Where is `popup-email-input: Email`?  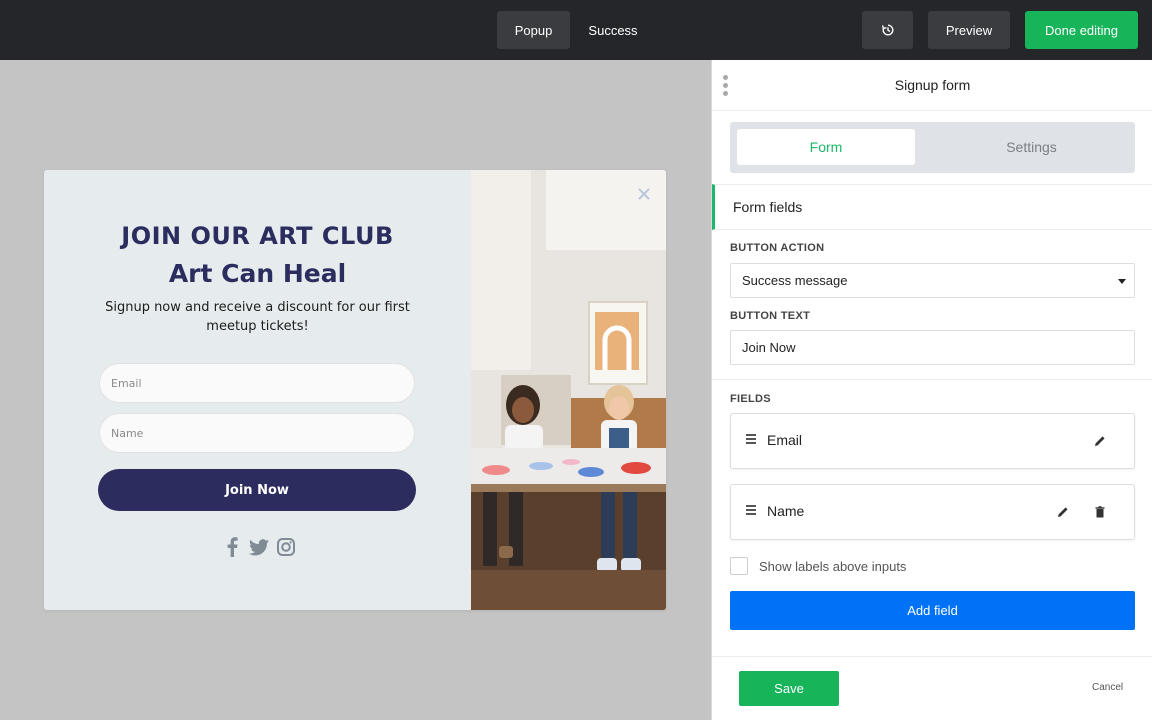
popup-email-input: Email is located at coordinates (257, 383).